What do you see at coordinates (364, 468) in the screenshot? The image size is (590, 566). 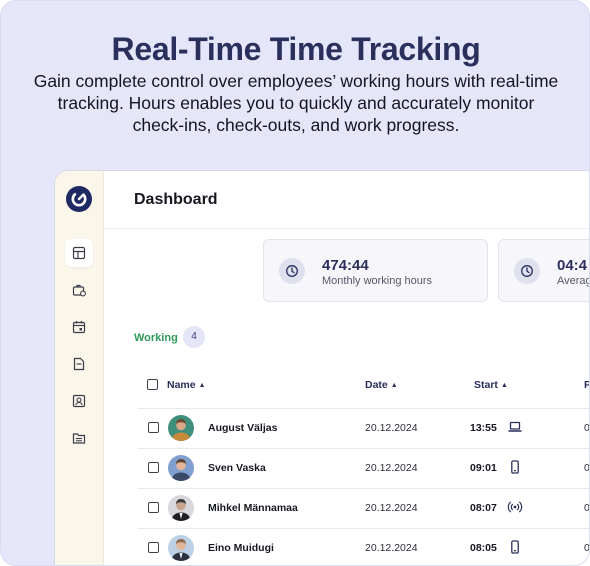 I see `table-row: Sven Vaska 20.12.2024 09:01 0` at bounding box center [364, 468].